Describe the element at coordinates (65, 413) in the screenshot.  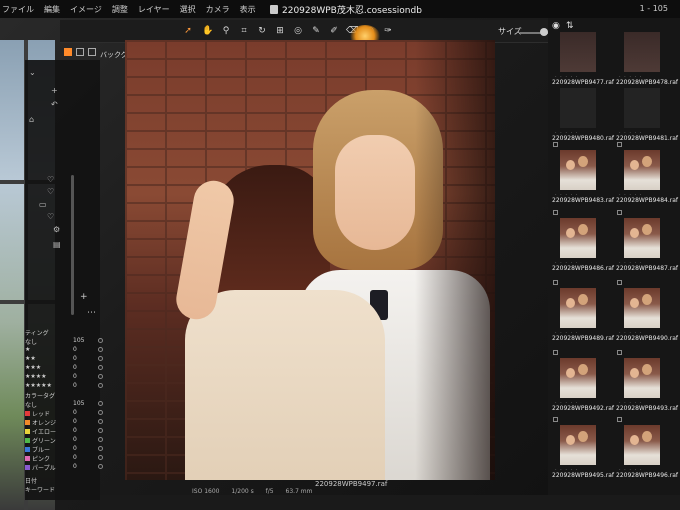
I see `filter-row: レッド 0` at that location.